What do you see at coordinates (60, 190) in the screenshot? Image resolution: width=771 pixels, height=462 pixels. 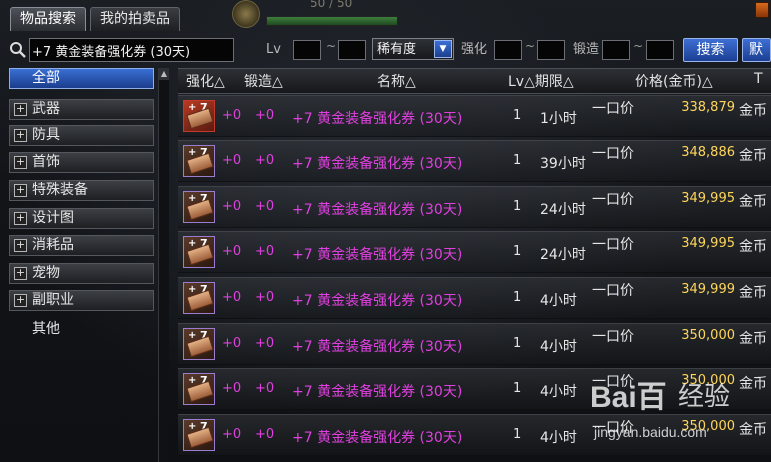 I see `sidebar-item-label: 特殊装备` at bounding box center [60, 190].